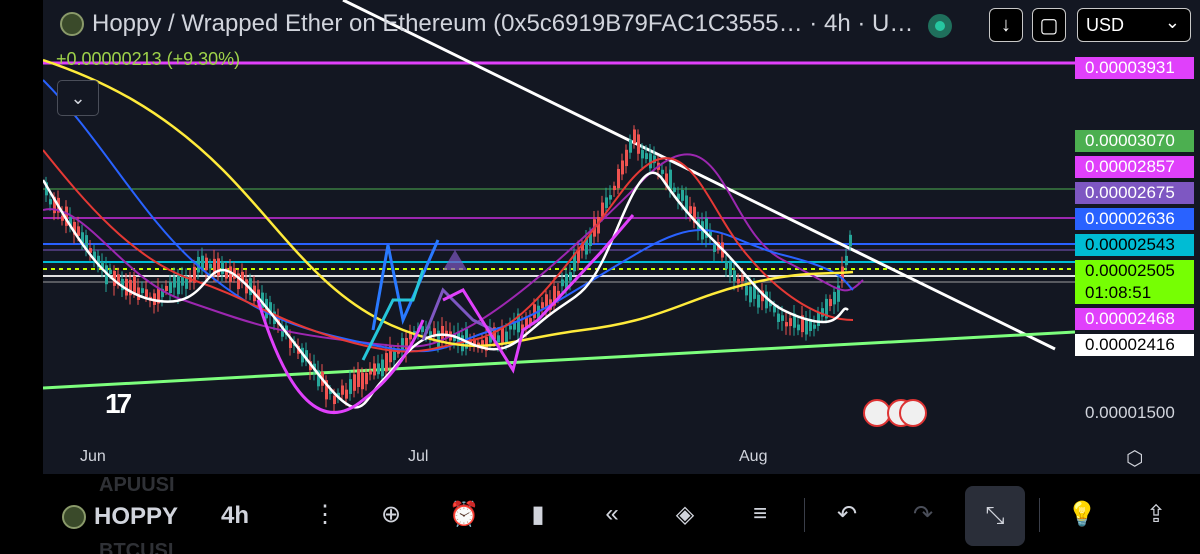 This screenshot has height=554, width=1200. I want to click on drawing-blue-zigzag, so click(405, 285).